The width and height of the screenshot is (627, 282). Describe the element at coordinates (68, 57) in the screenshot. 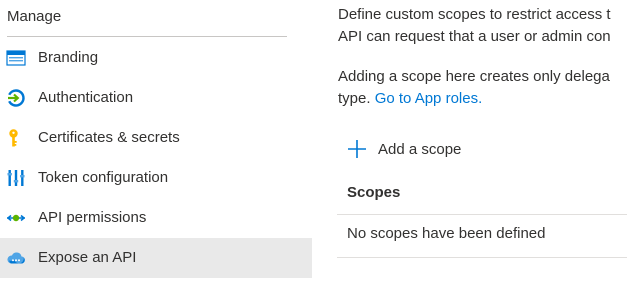

I see `sidebar-item-label: Branding` at that location.